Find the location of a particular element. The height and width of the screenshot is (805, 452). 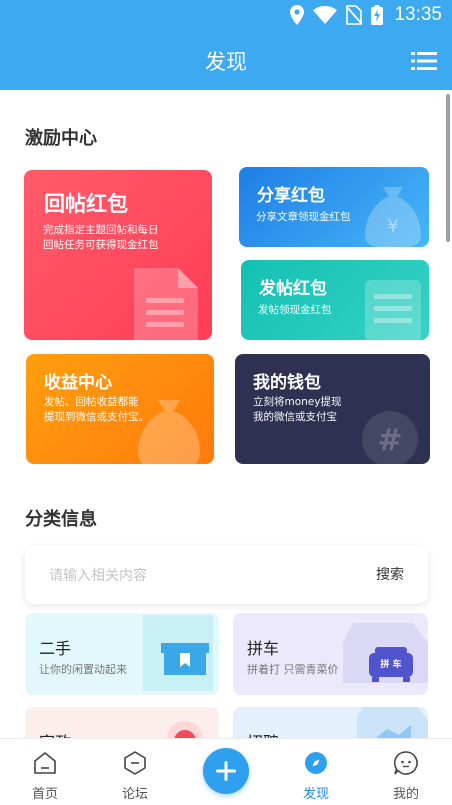

forum-icon is located at coordinates (135, 763).